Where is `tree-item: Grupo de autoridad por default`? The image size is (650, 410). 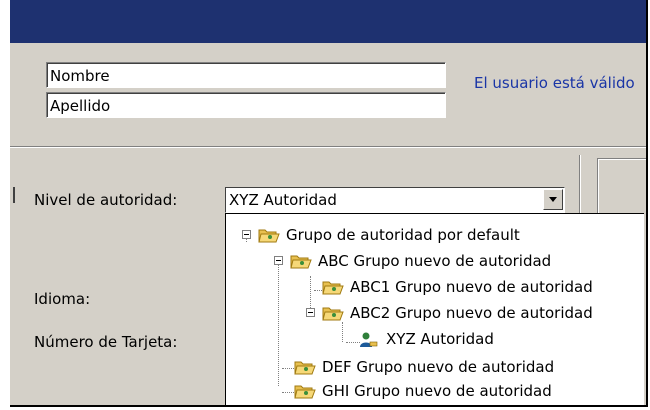
tree-item: Grupo de autoridad por default is located at coordinates (431, 235).